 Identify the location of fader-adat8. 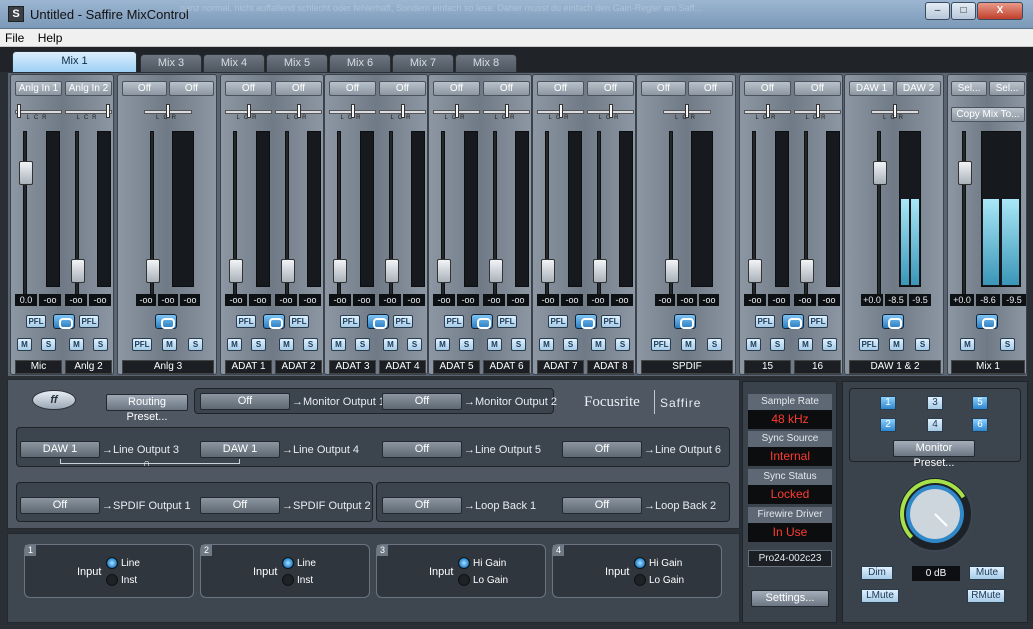
(600, 213).